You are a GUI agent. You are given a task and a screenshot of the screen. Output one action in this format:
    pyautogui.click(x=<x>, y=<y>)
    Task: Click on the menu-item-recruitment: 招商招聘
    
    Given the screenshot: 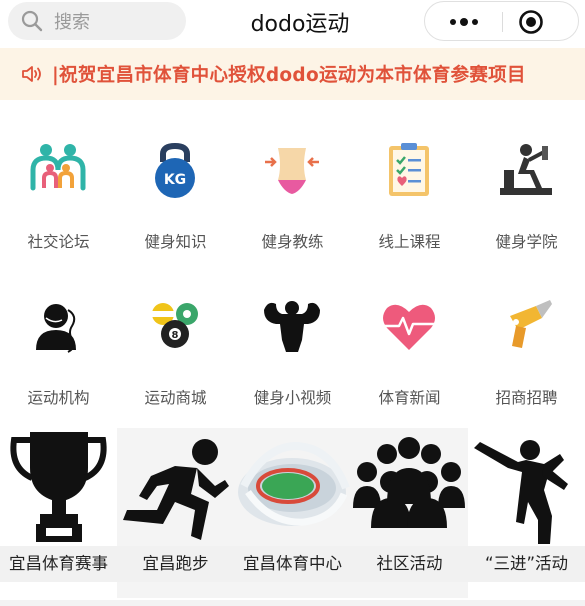 What is the action you would take?
    pyautogui.click(x=526, y=356)
    